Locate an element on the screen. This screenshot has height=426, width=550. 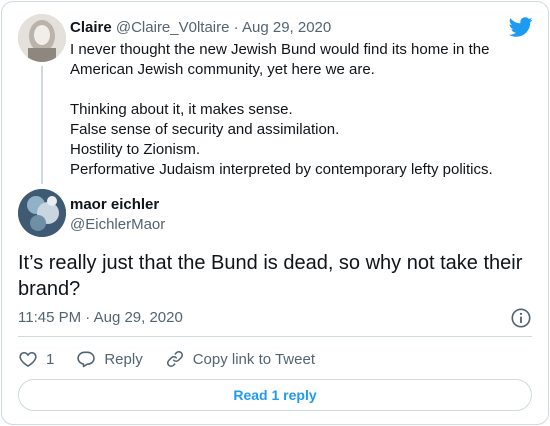
heart-icon is located at coordinates (28, 359).